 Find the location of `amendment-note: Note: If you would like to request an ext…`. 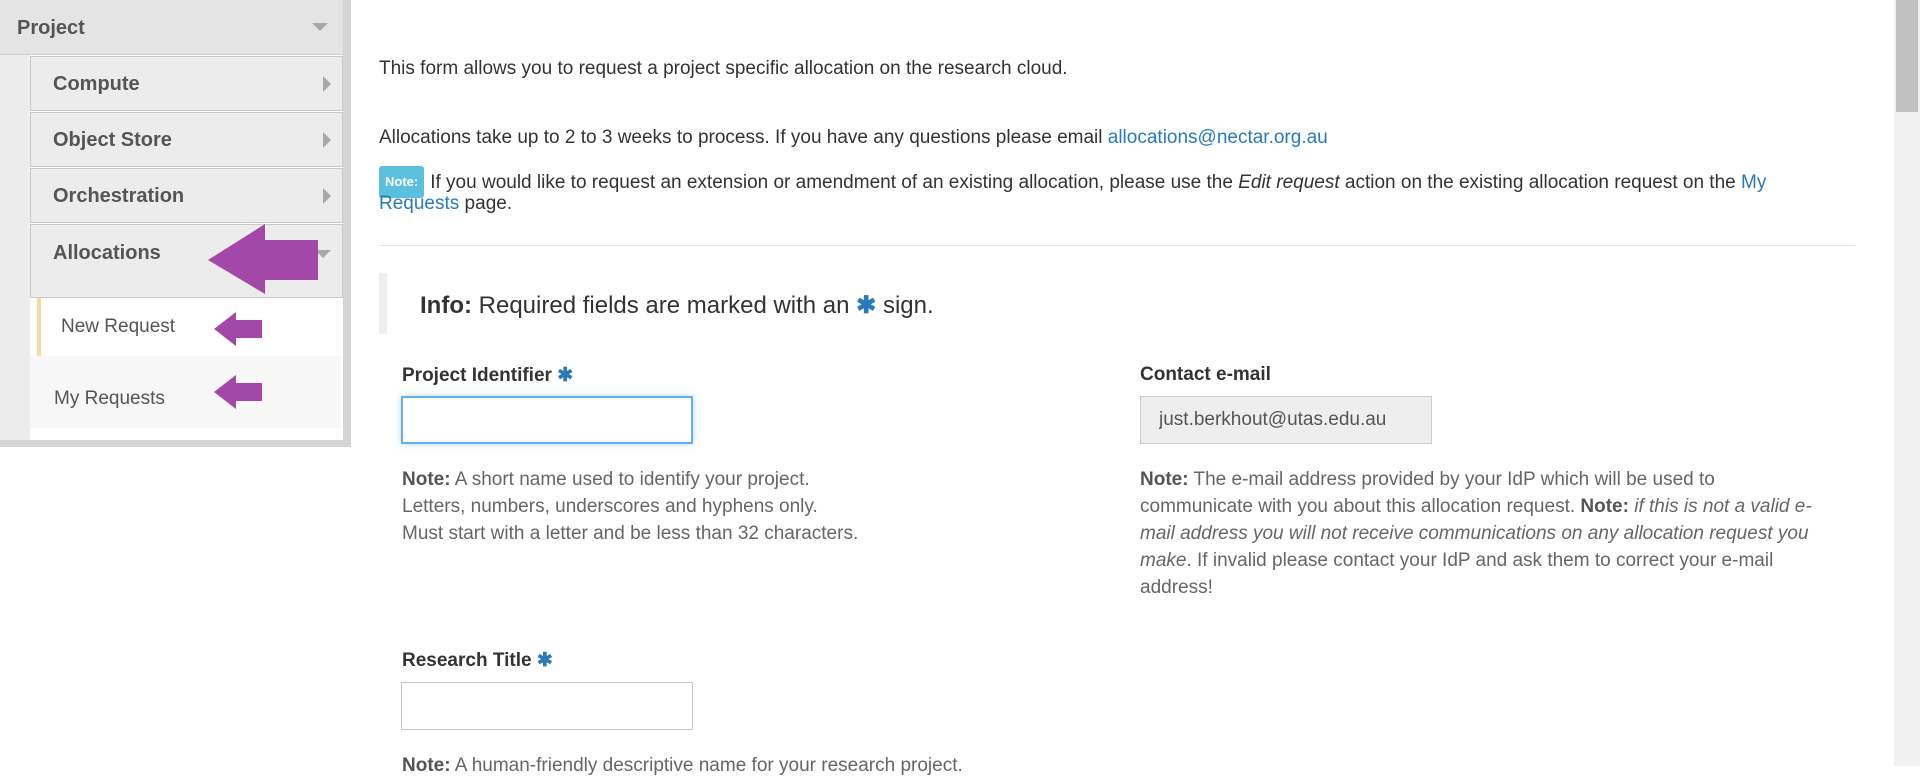

amendment-note: Note: If you would like to request an ext… is located at coordinates (1072, 182).